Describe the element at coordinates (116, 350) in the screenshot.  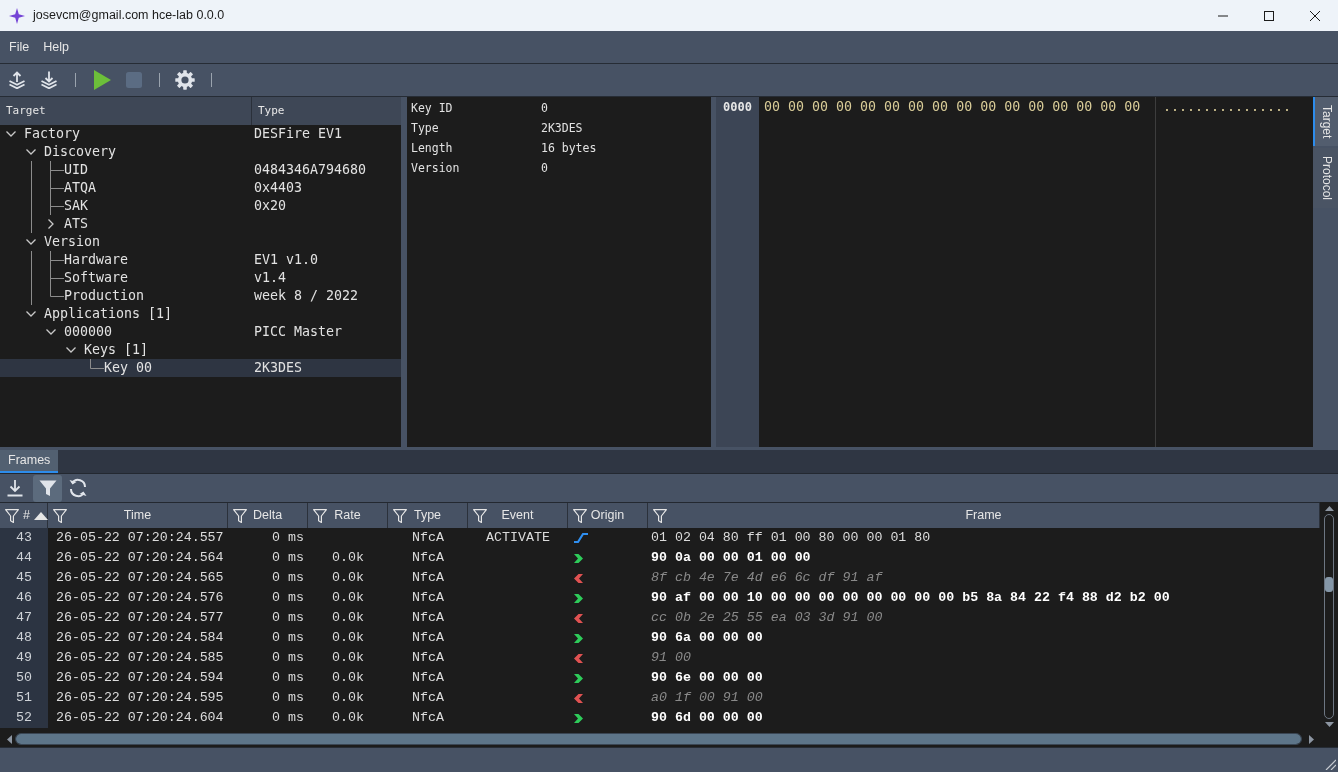
I see `tree-node-label: Keys [1]` at that location.